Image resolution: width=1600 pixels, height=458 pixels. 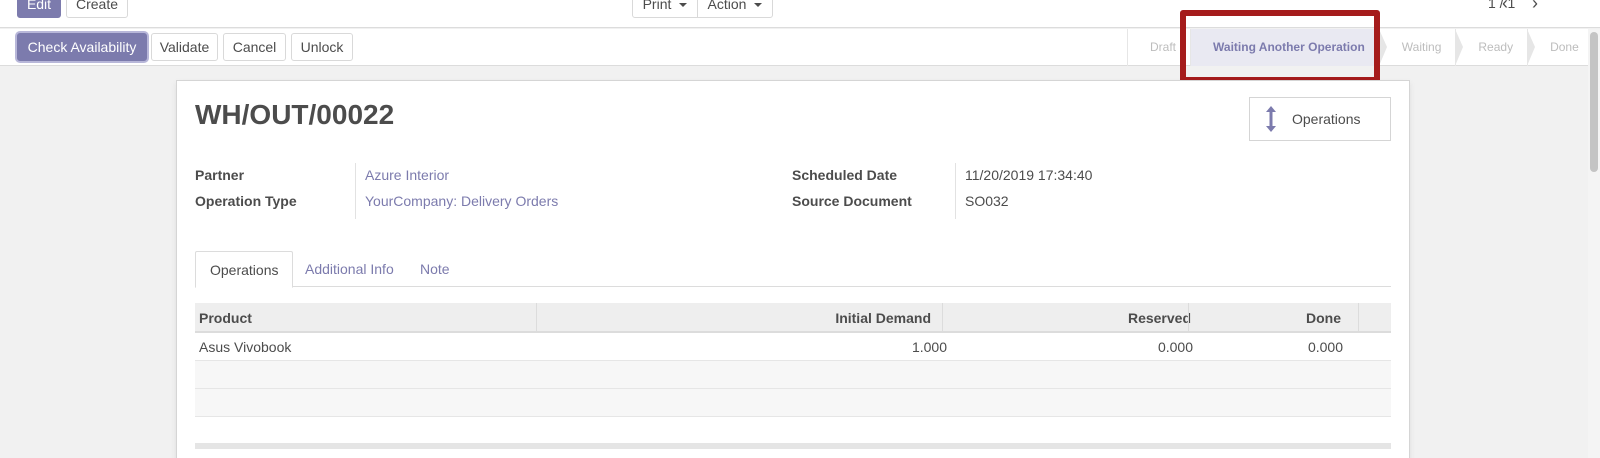 What do you see at coordinates (1323, 318) in the screenshot?
I see `column-header-done: Done` at bounding box center [1323, 318].